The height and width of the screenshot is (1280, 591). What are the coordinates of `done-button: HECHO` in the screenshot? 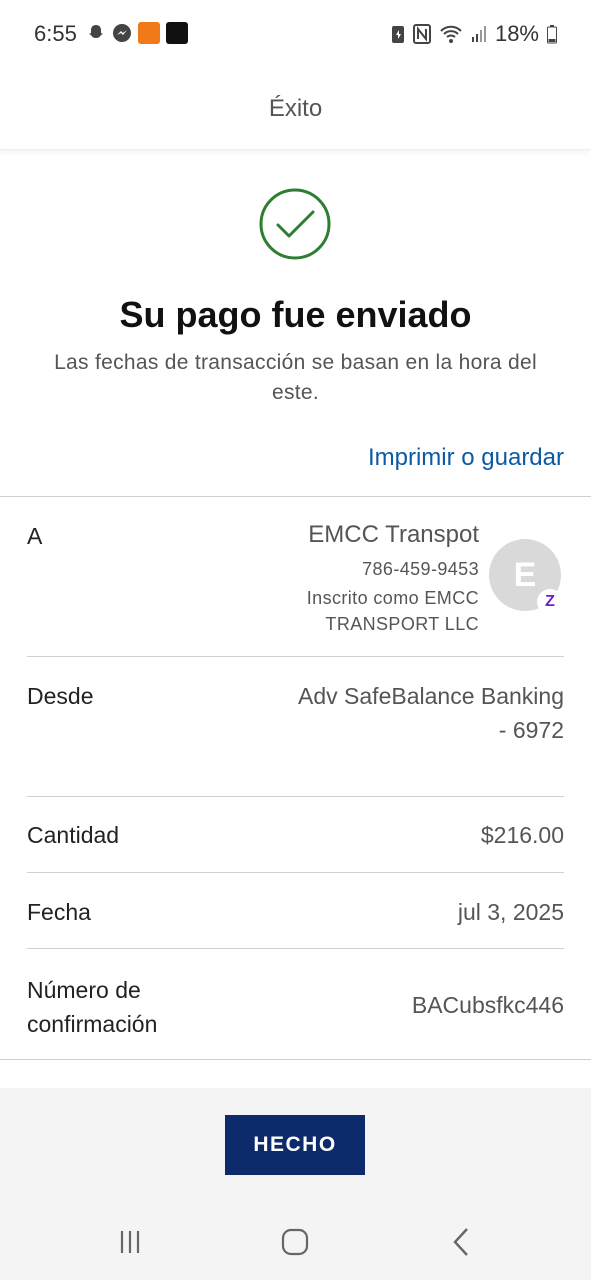 It's located at (295, 1145).